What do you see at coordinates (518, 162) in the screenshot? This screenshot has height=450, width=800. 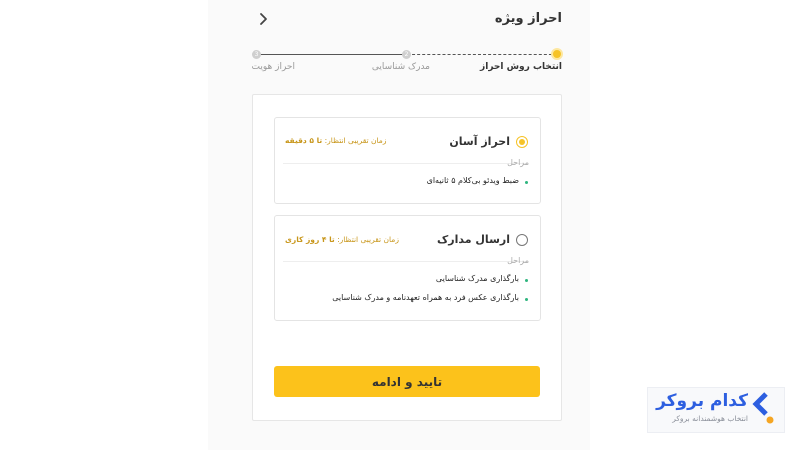 I see `stages-label-easy: مراحل` at bounding box center [518, 162].